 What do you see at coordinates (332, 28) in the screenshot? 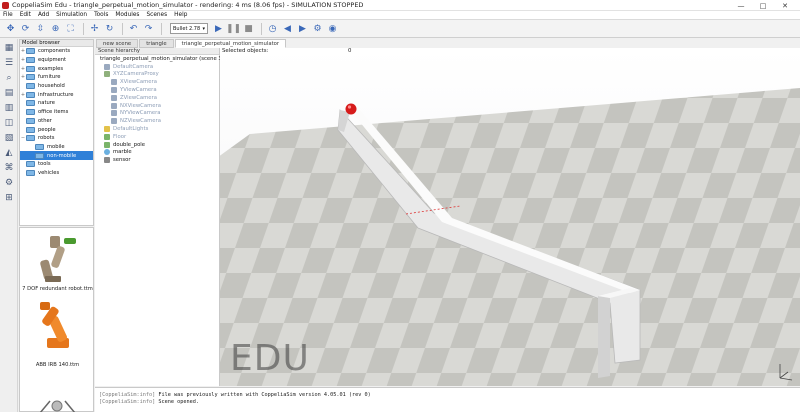
I see `visualization-icon: ◉` at bounding box center [332, 28].